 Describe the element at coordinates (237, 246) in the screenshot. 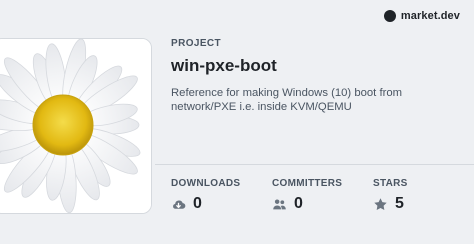

I see `bottom-strip` at that location.